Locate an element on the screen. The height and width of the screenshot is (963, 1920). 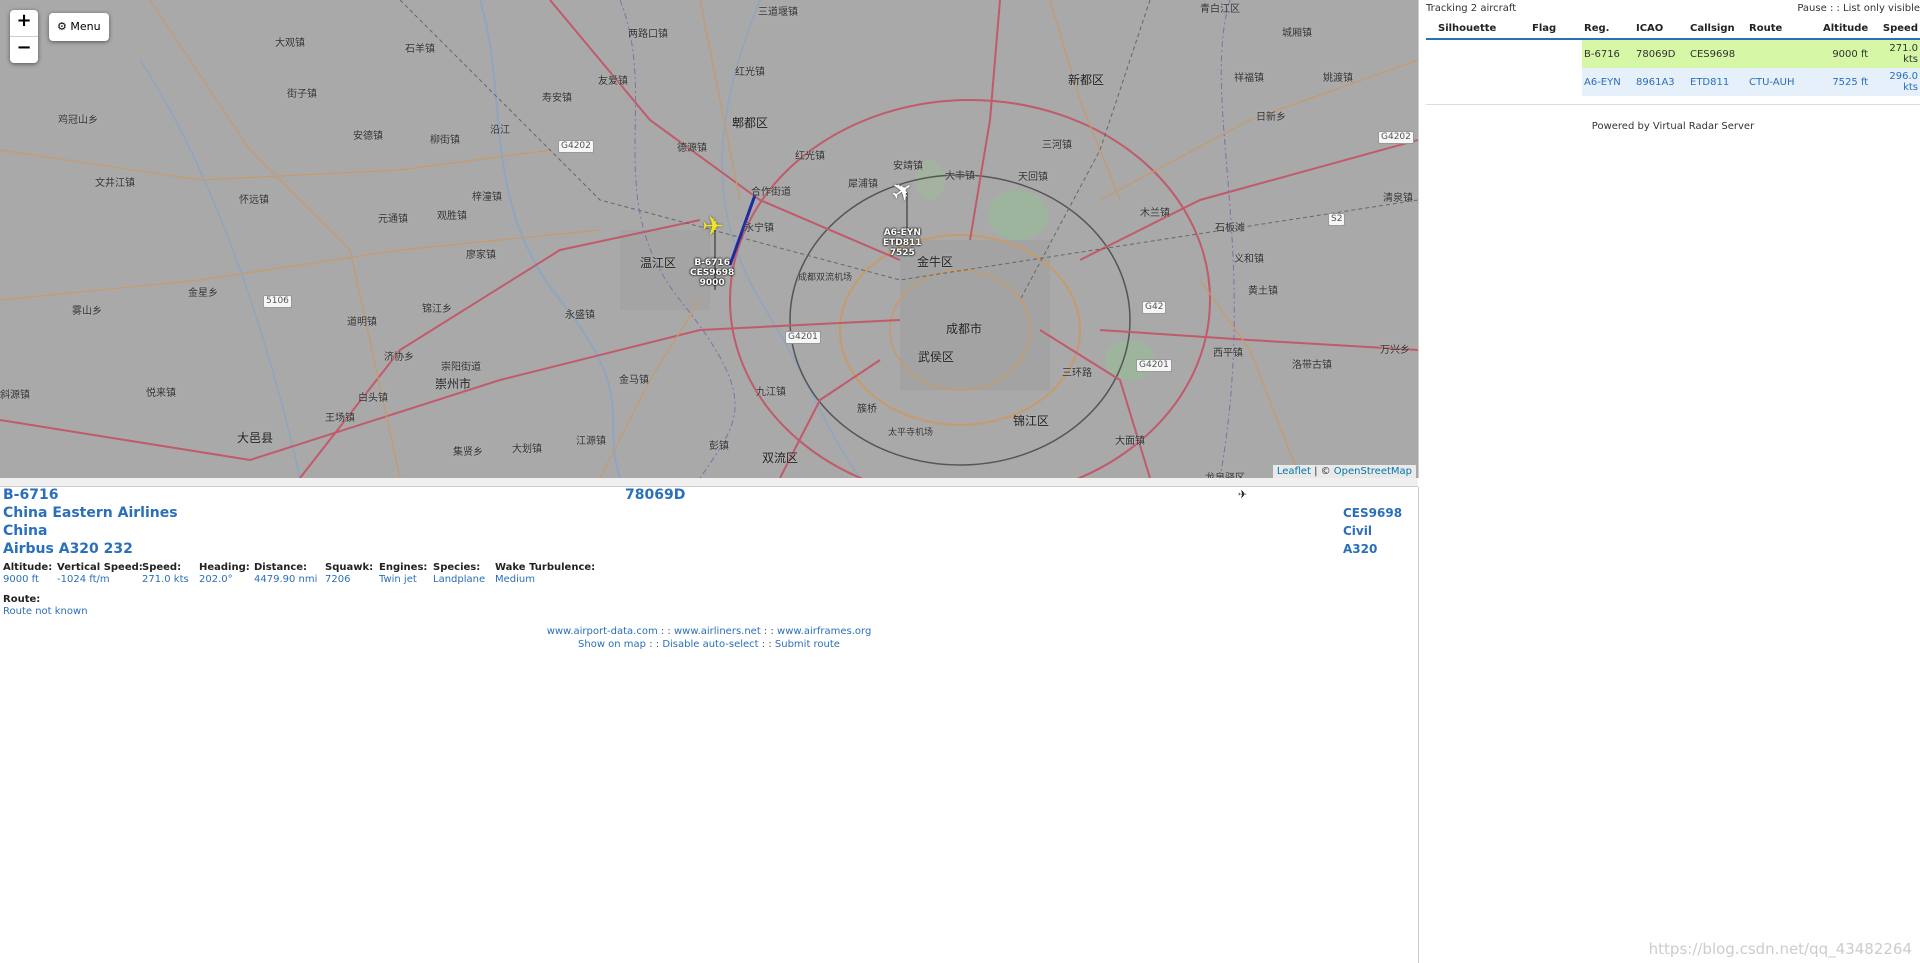
place-label: 日新乡 is located at coordinates (1271, 117).